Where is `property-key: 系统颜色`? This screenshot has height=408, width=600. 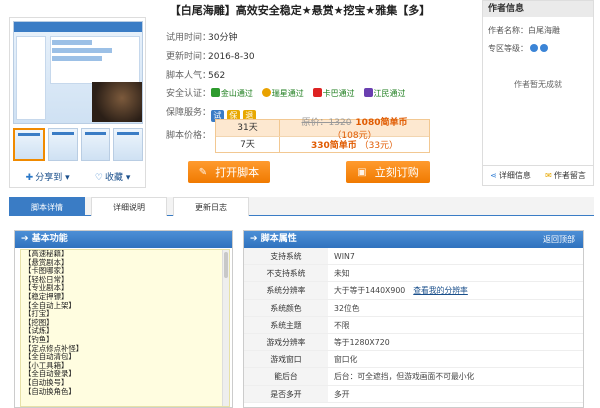
property-key: 系统颜色 is located at coordinates (286, 307).